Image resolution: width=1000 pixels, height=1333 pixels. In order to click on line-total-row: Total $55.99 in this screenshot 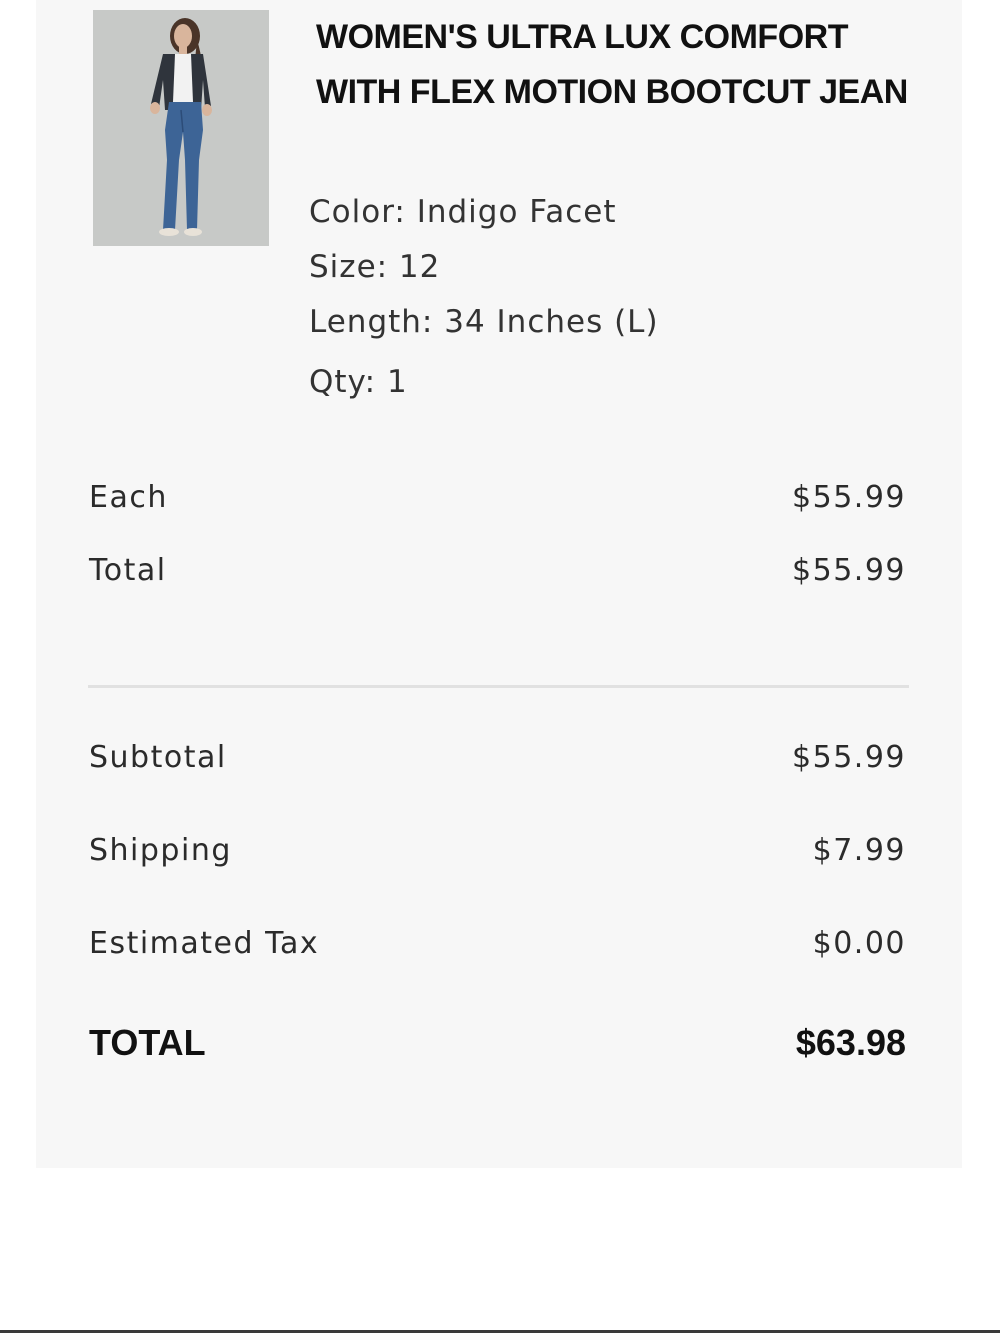, I will do `click(497, 570)`.